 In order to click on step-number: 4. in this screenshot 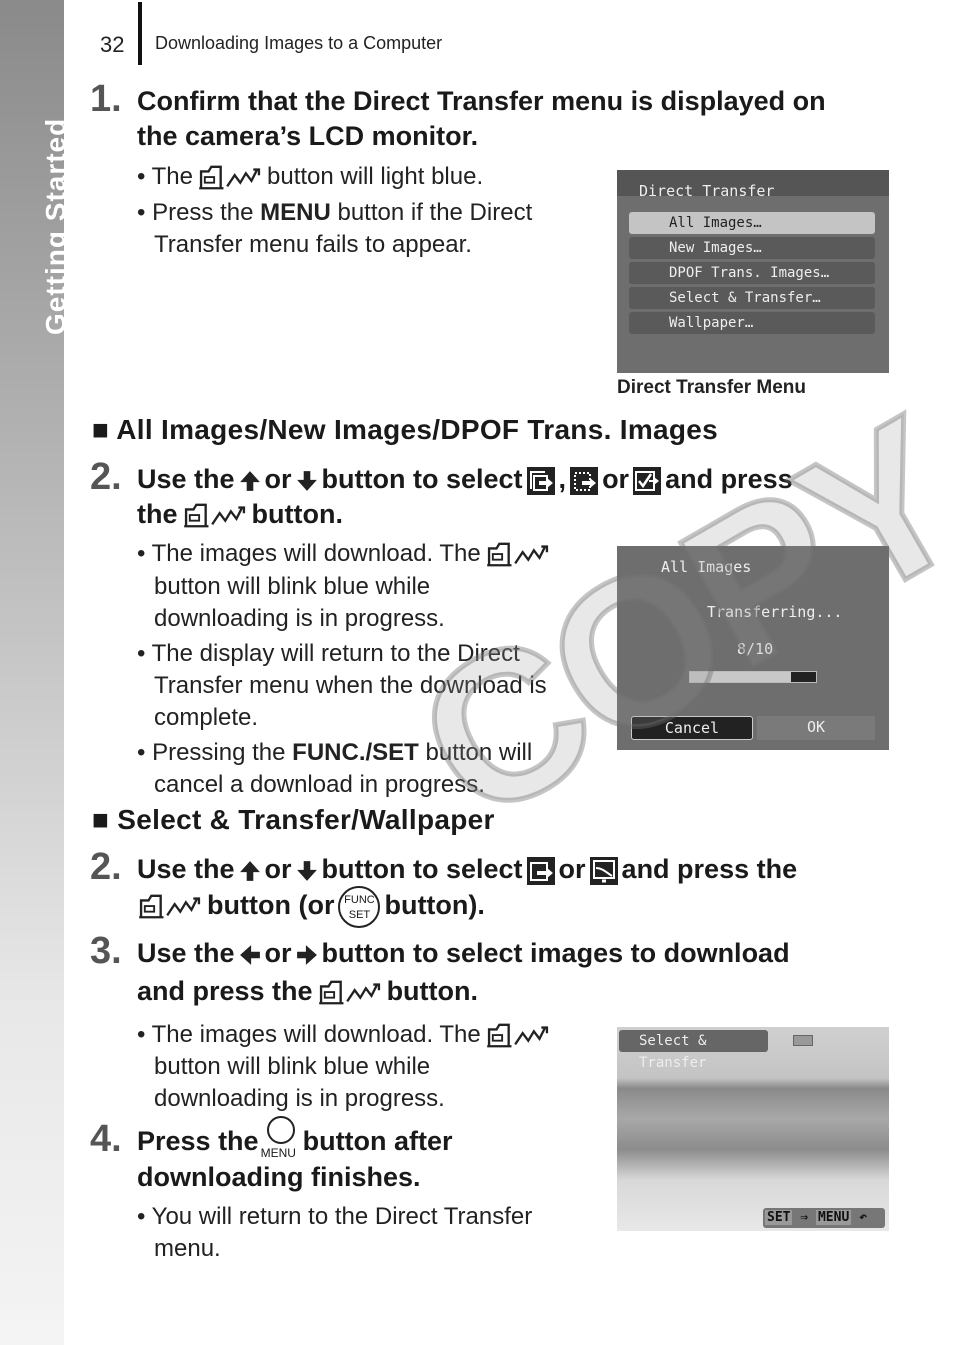, I will do `click(106, 1139)`.